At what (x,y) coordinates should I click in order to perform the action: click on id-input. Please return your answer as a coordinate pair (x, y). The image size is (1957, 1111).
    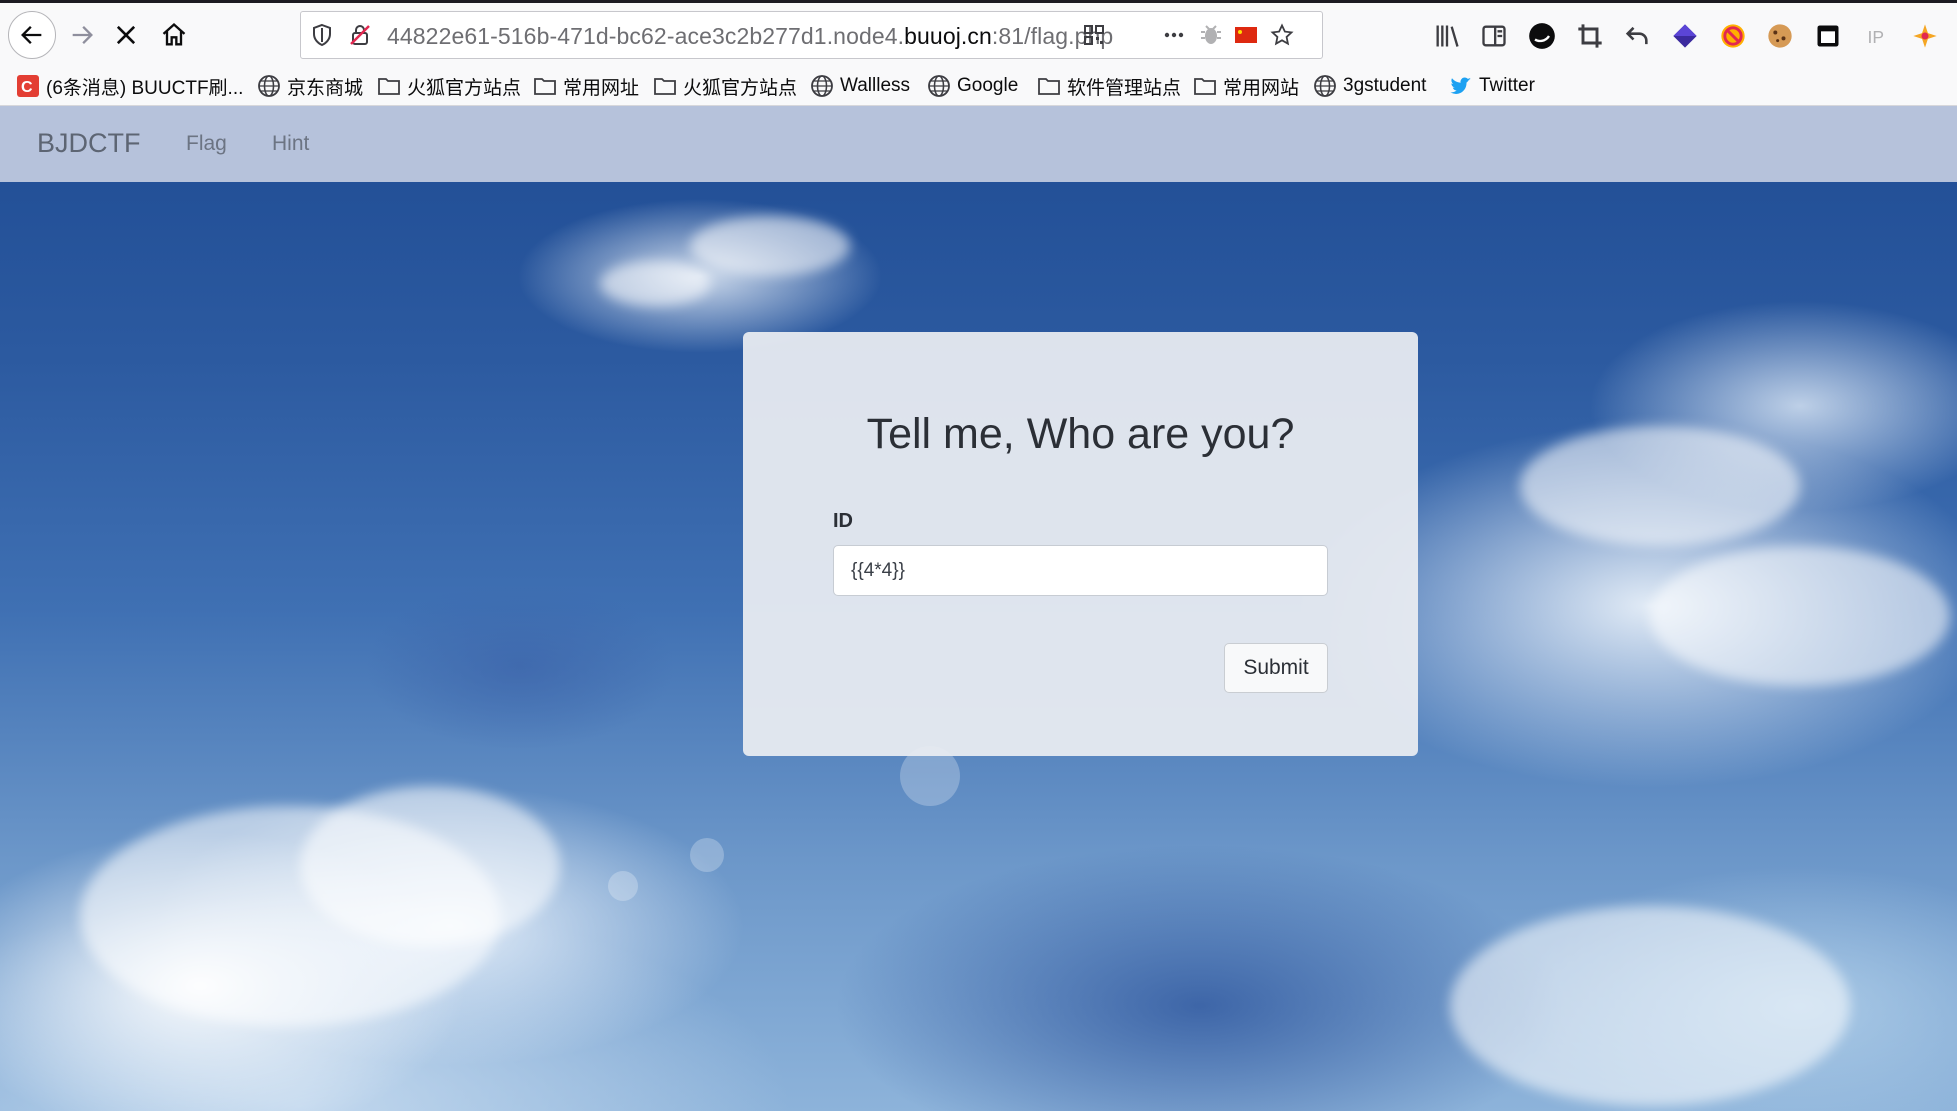
    Looking at the image, I should click on (1080, 570).